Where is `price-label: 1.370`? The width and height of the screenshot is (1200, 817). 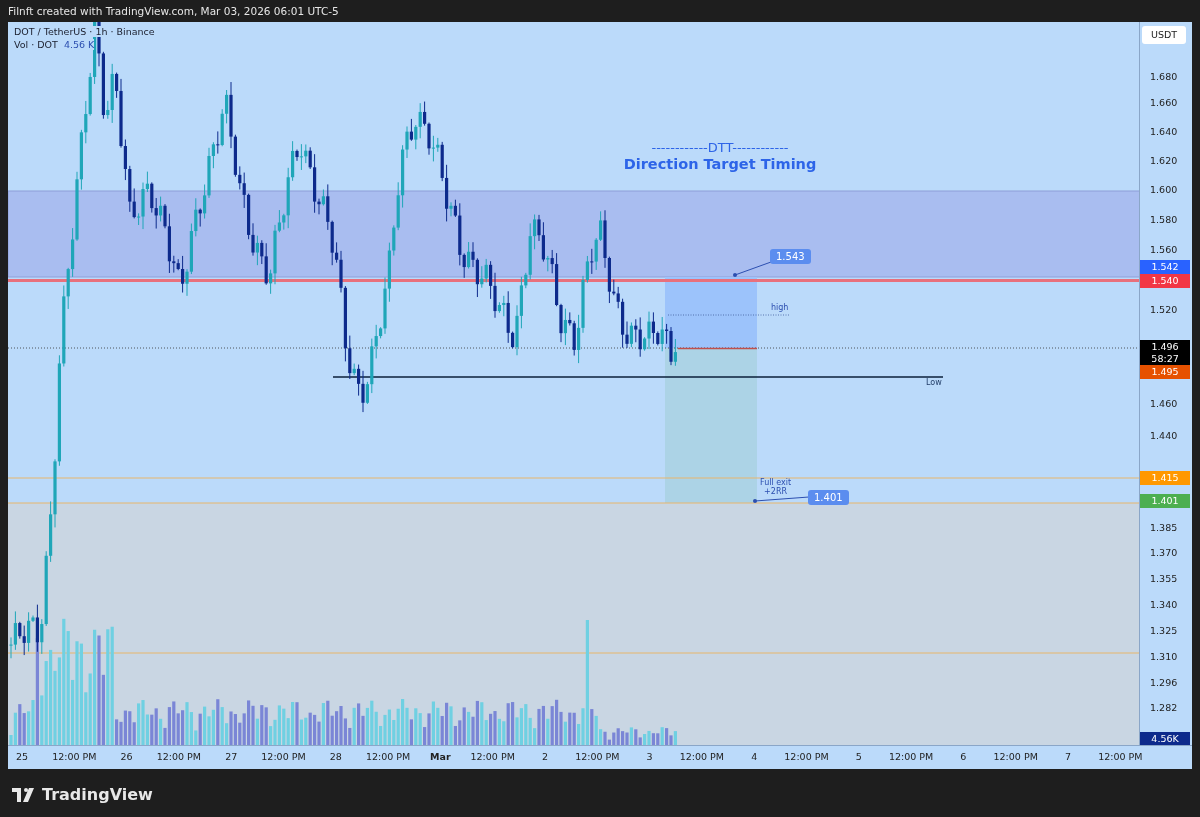
price-label: 1.370 is located at coordinates (1164, 553).